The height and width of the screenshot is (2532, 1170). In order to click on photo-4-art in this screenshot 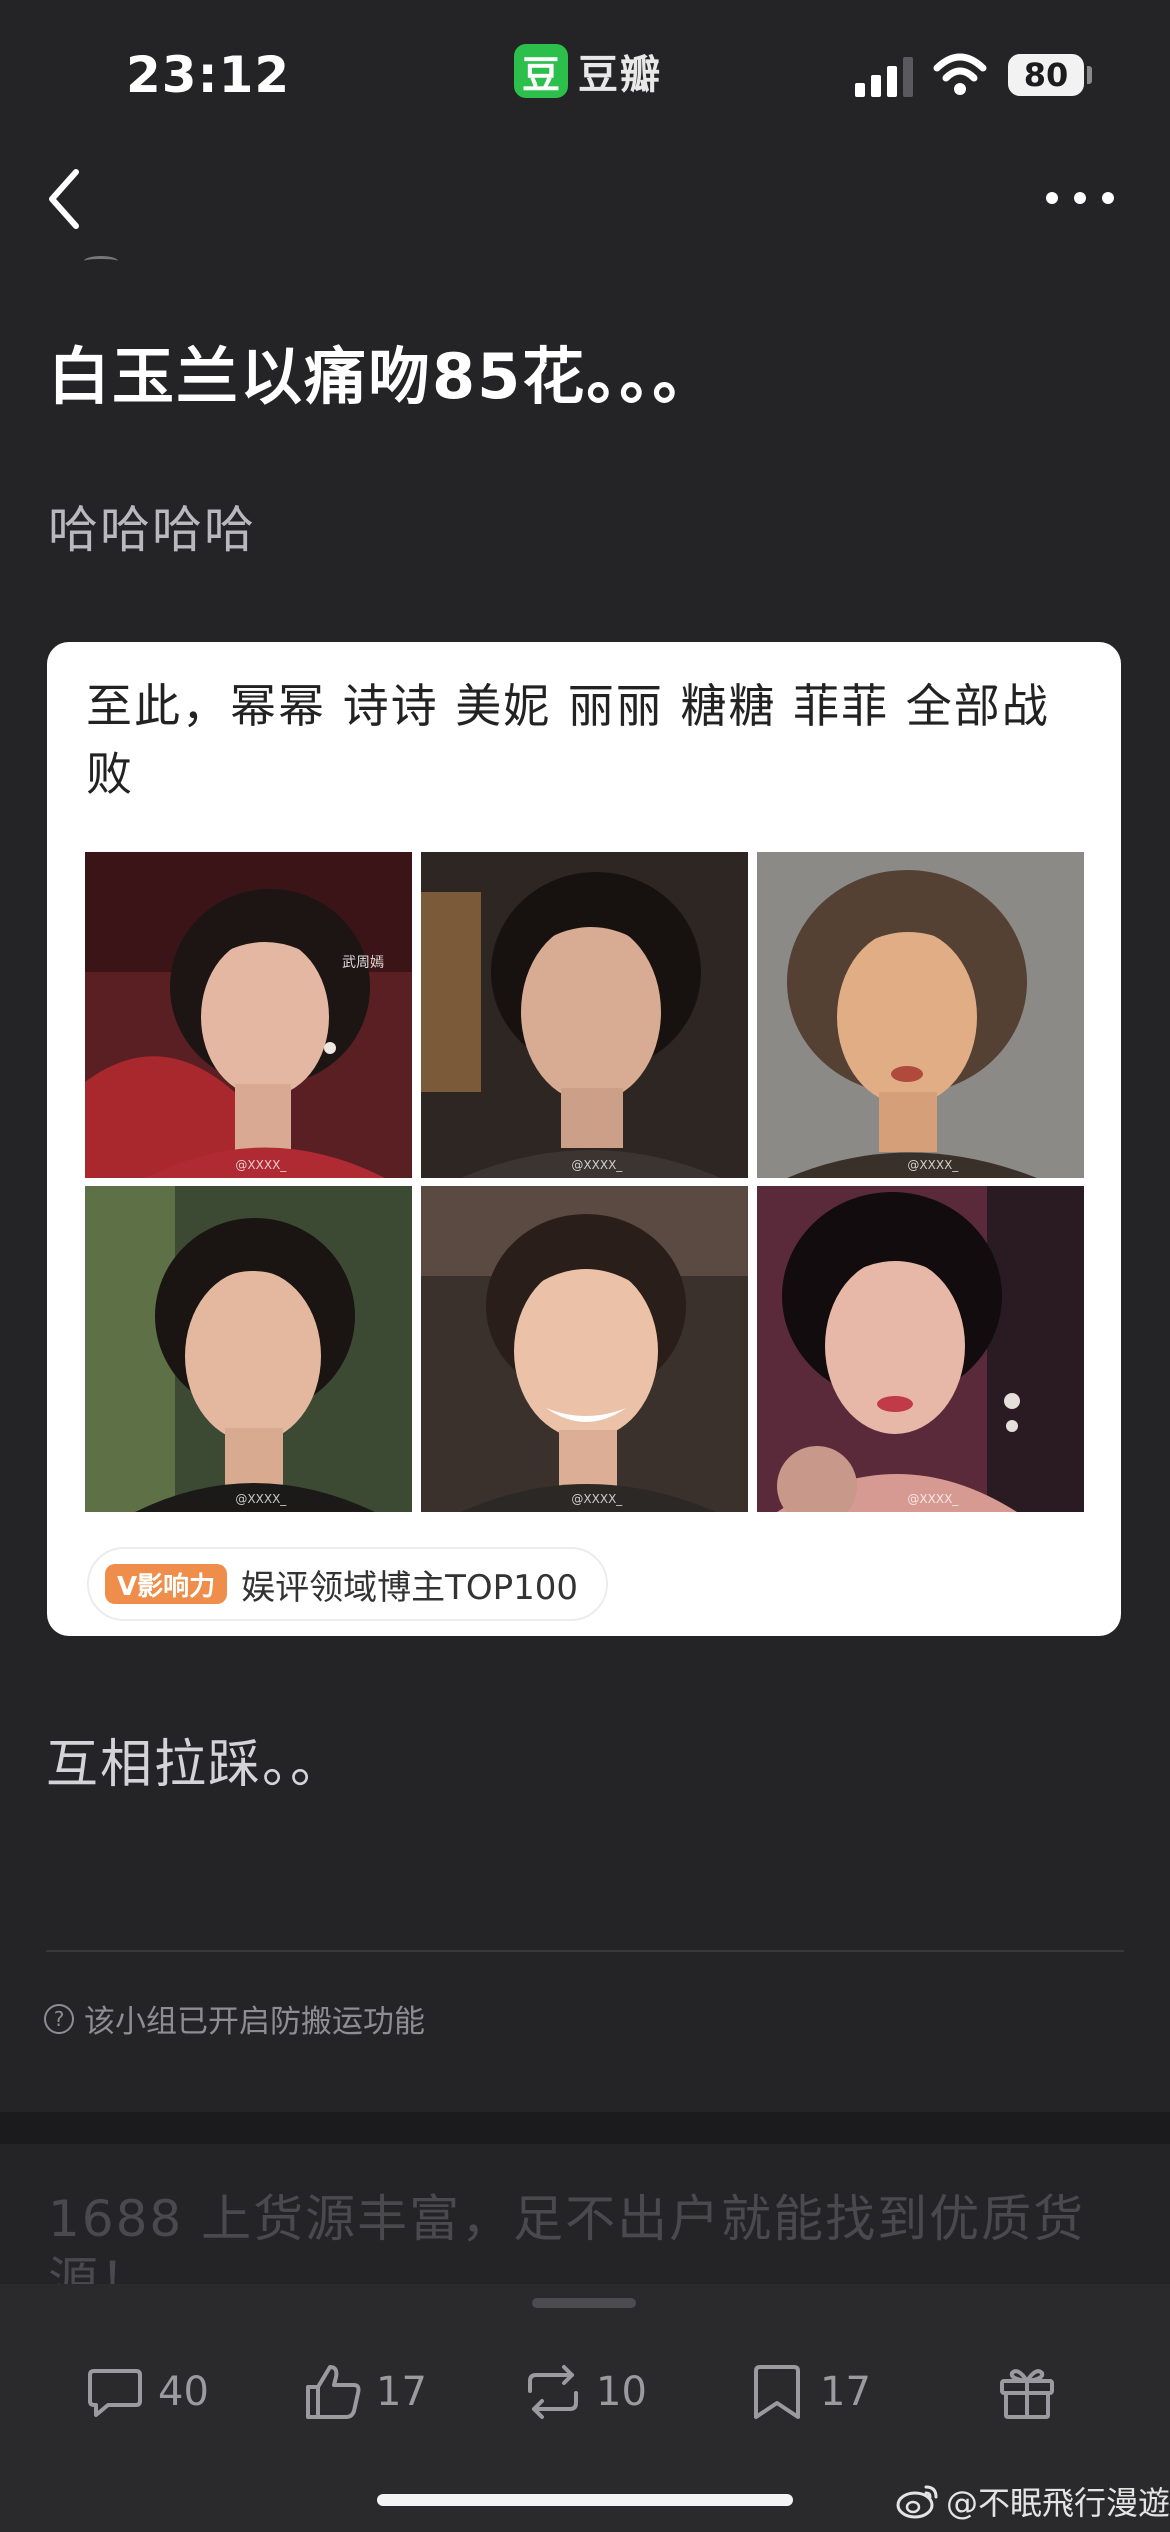, I will do `click(248, 1349)`.